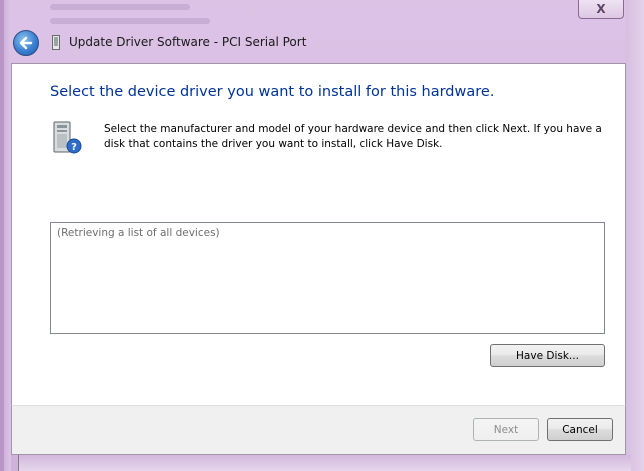  What do you see at coordinates (324, 463) in the screenshot?
I see `window-bottom-border` at bounding box center [324, 463].